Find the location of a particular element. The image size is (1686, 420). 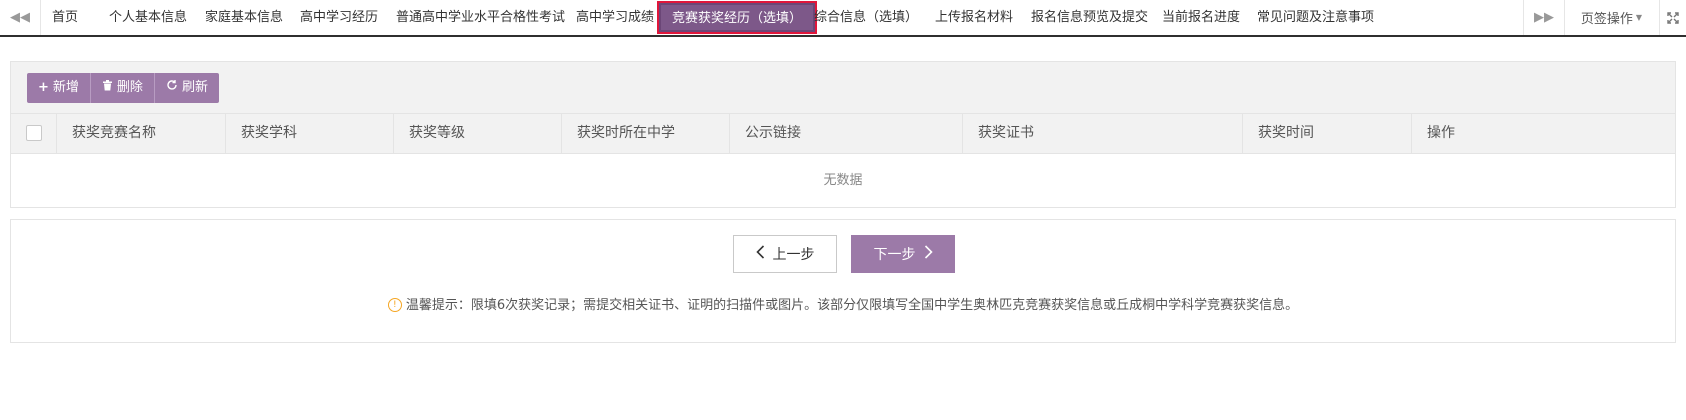

tab-home: 首页 is located at coordinates (65, 17).